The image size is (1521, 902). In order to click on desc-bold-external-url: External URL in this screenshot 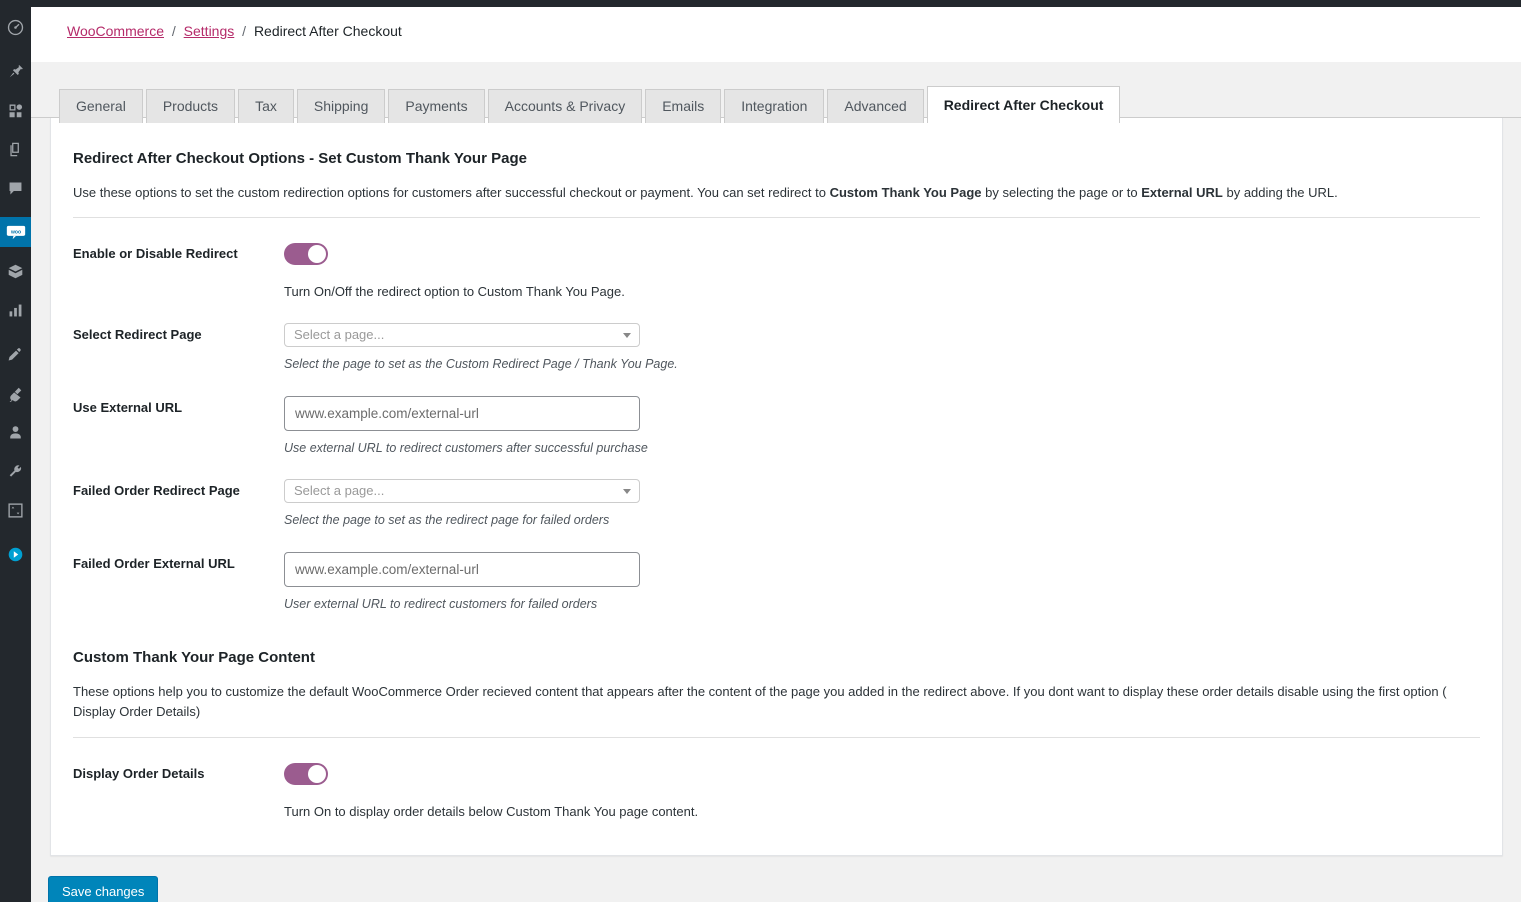, I will do `click(1182, 192)`.